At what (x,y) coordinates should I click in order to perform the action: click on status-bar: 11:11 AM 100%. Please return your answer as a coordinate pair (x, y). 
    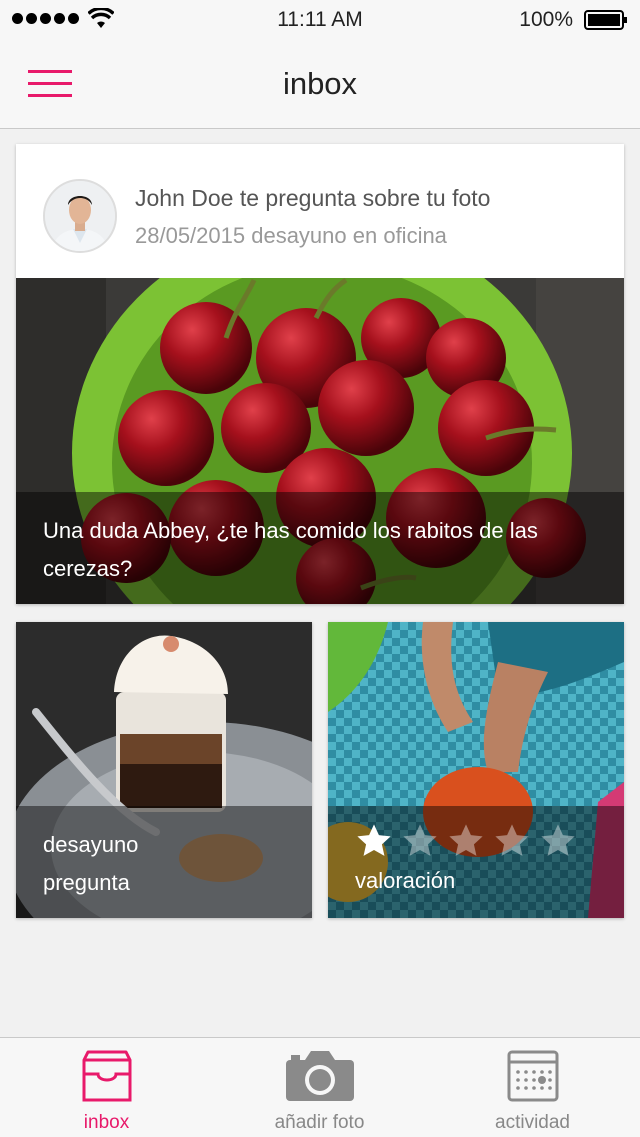
    Looking at the image, I should click on (320, 20).